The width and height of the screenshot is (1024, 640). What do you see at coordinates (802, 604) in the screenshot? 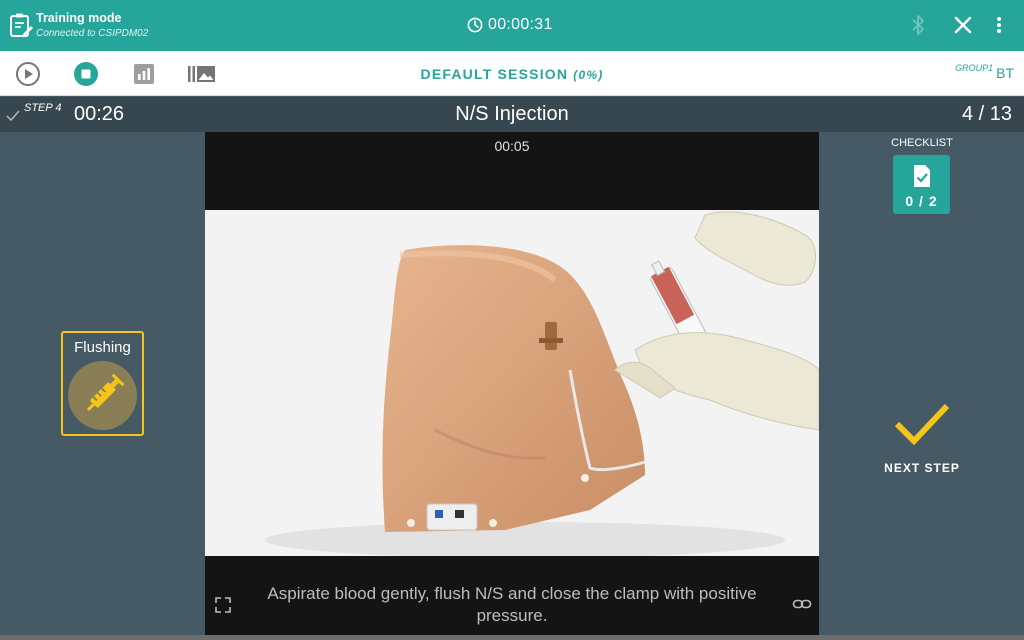
I see `link-icon` at bounding box center [802, 604].